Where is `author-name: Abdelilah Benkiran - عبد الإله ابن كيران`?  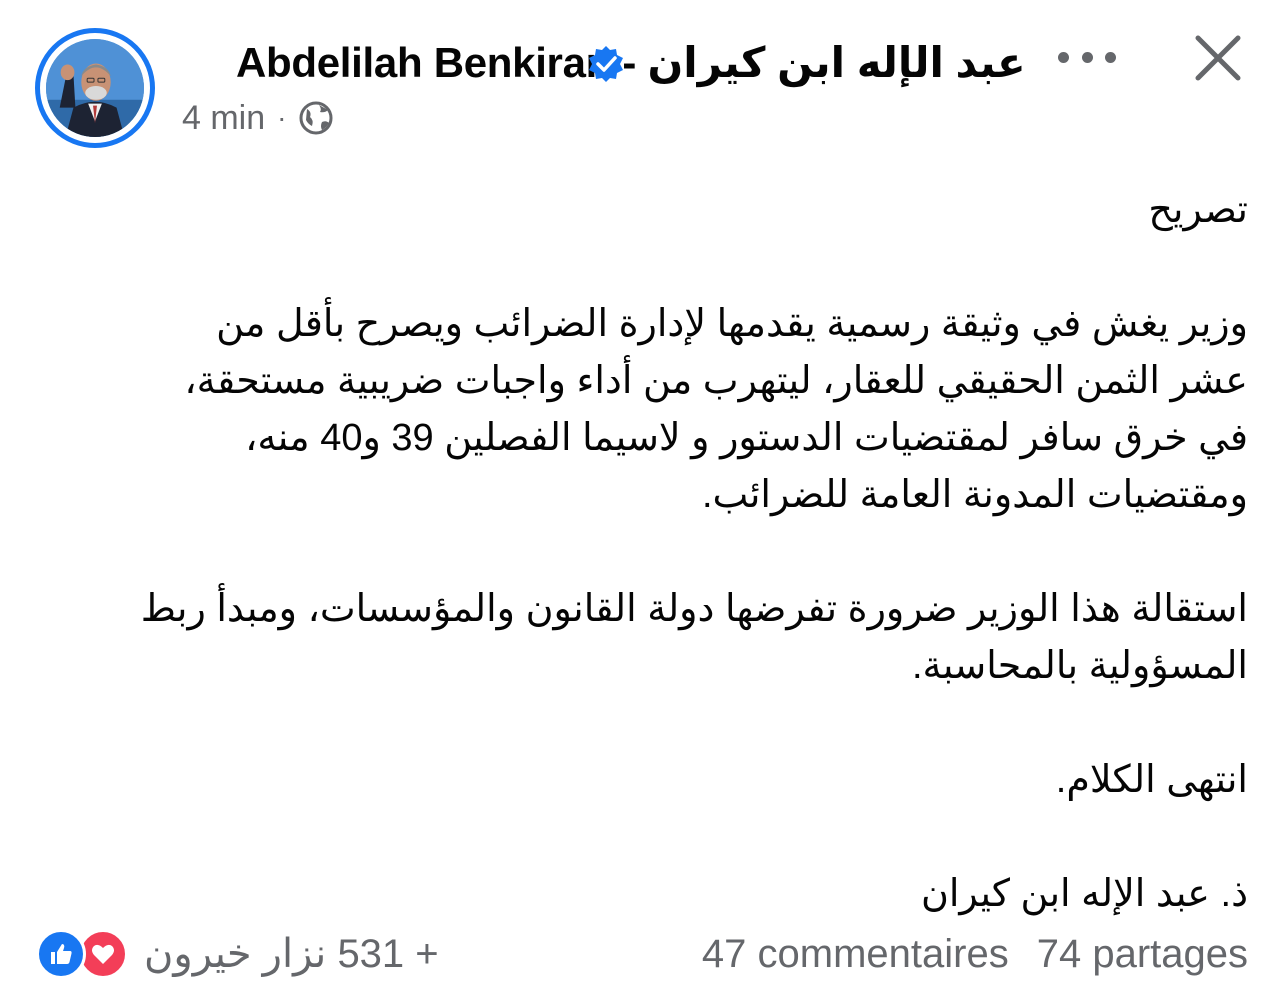
author-name: Abdelilah Benkiran - عبد الإله ابن كيران is located at coordinates (631, 62).